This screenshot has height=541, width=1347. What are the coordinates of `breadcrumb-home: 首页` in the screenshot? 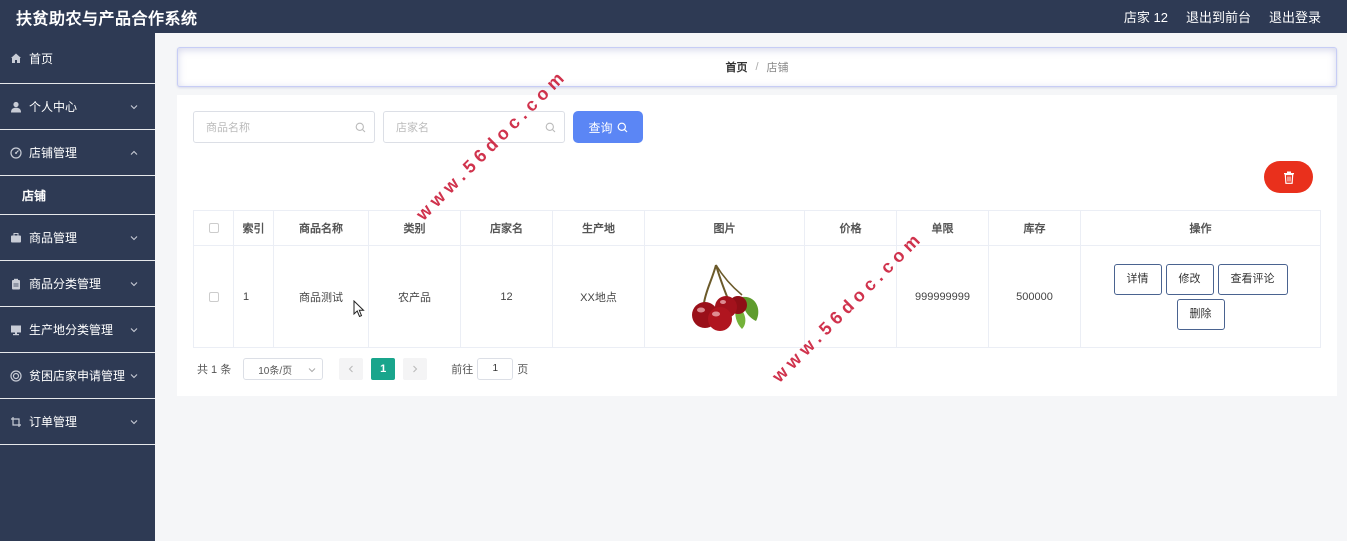 It's located at (736, 67).